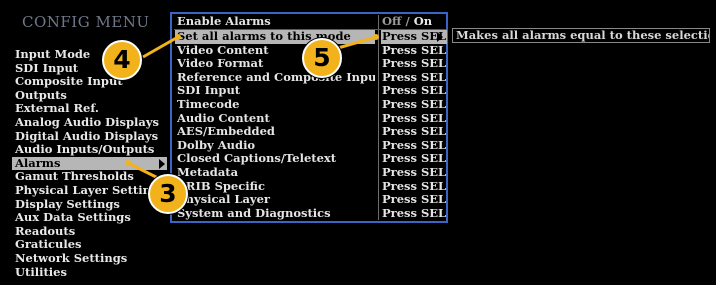 The height and width of the screenshot is (285, 716). I want to click on alarm-row-closed-captions-teletext: Closed Captions/Teletext Press SEL, so click(310, 159).